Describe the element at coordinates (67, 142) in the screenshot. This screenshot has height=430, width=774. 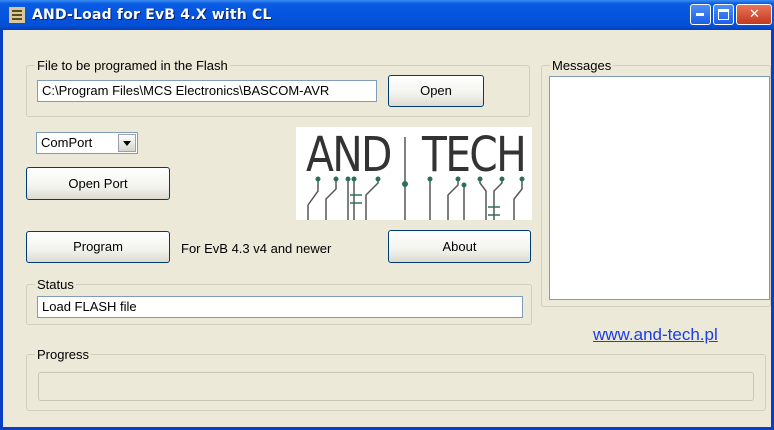
I see `comport-value: ComPort` at that location.